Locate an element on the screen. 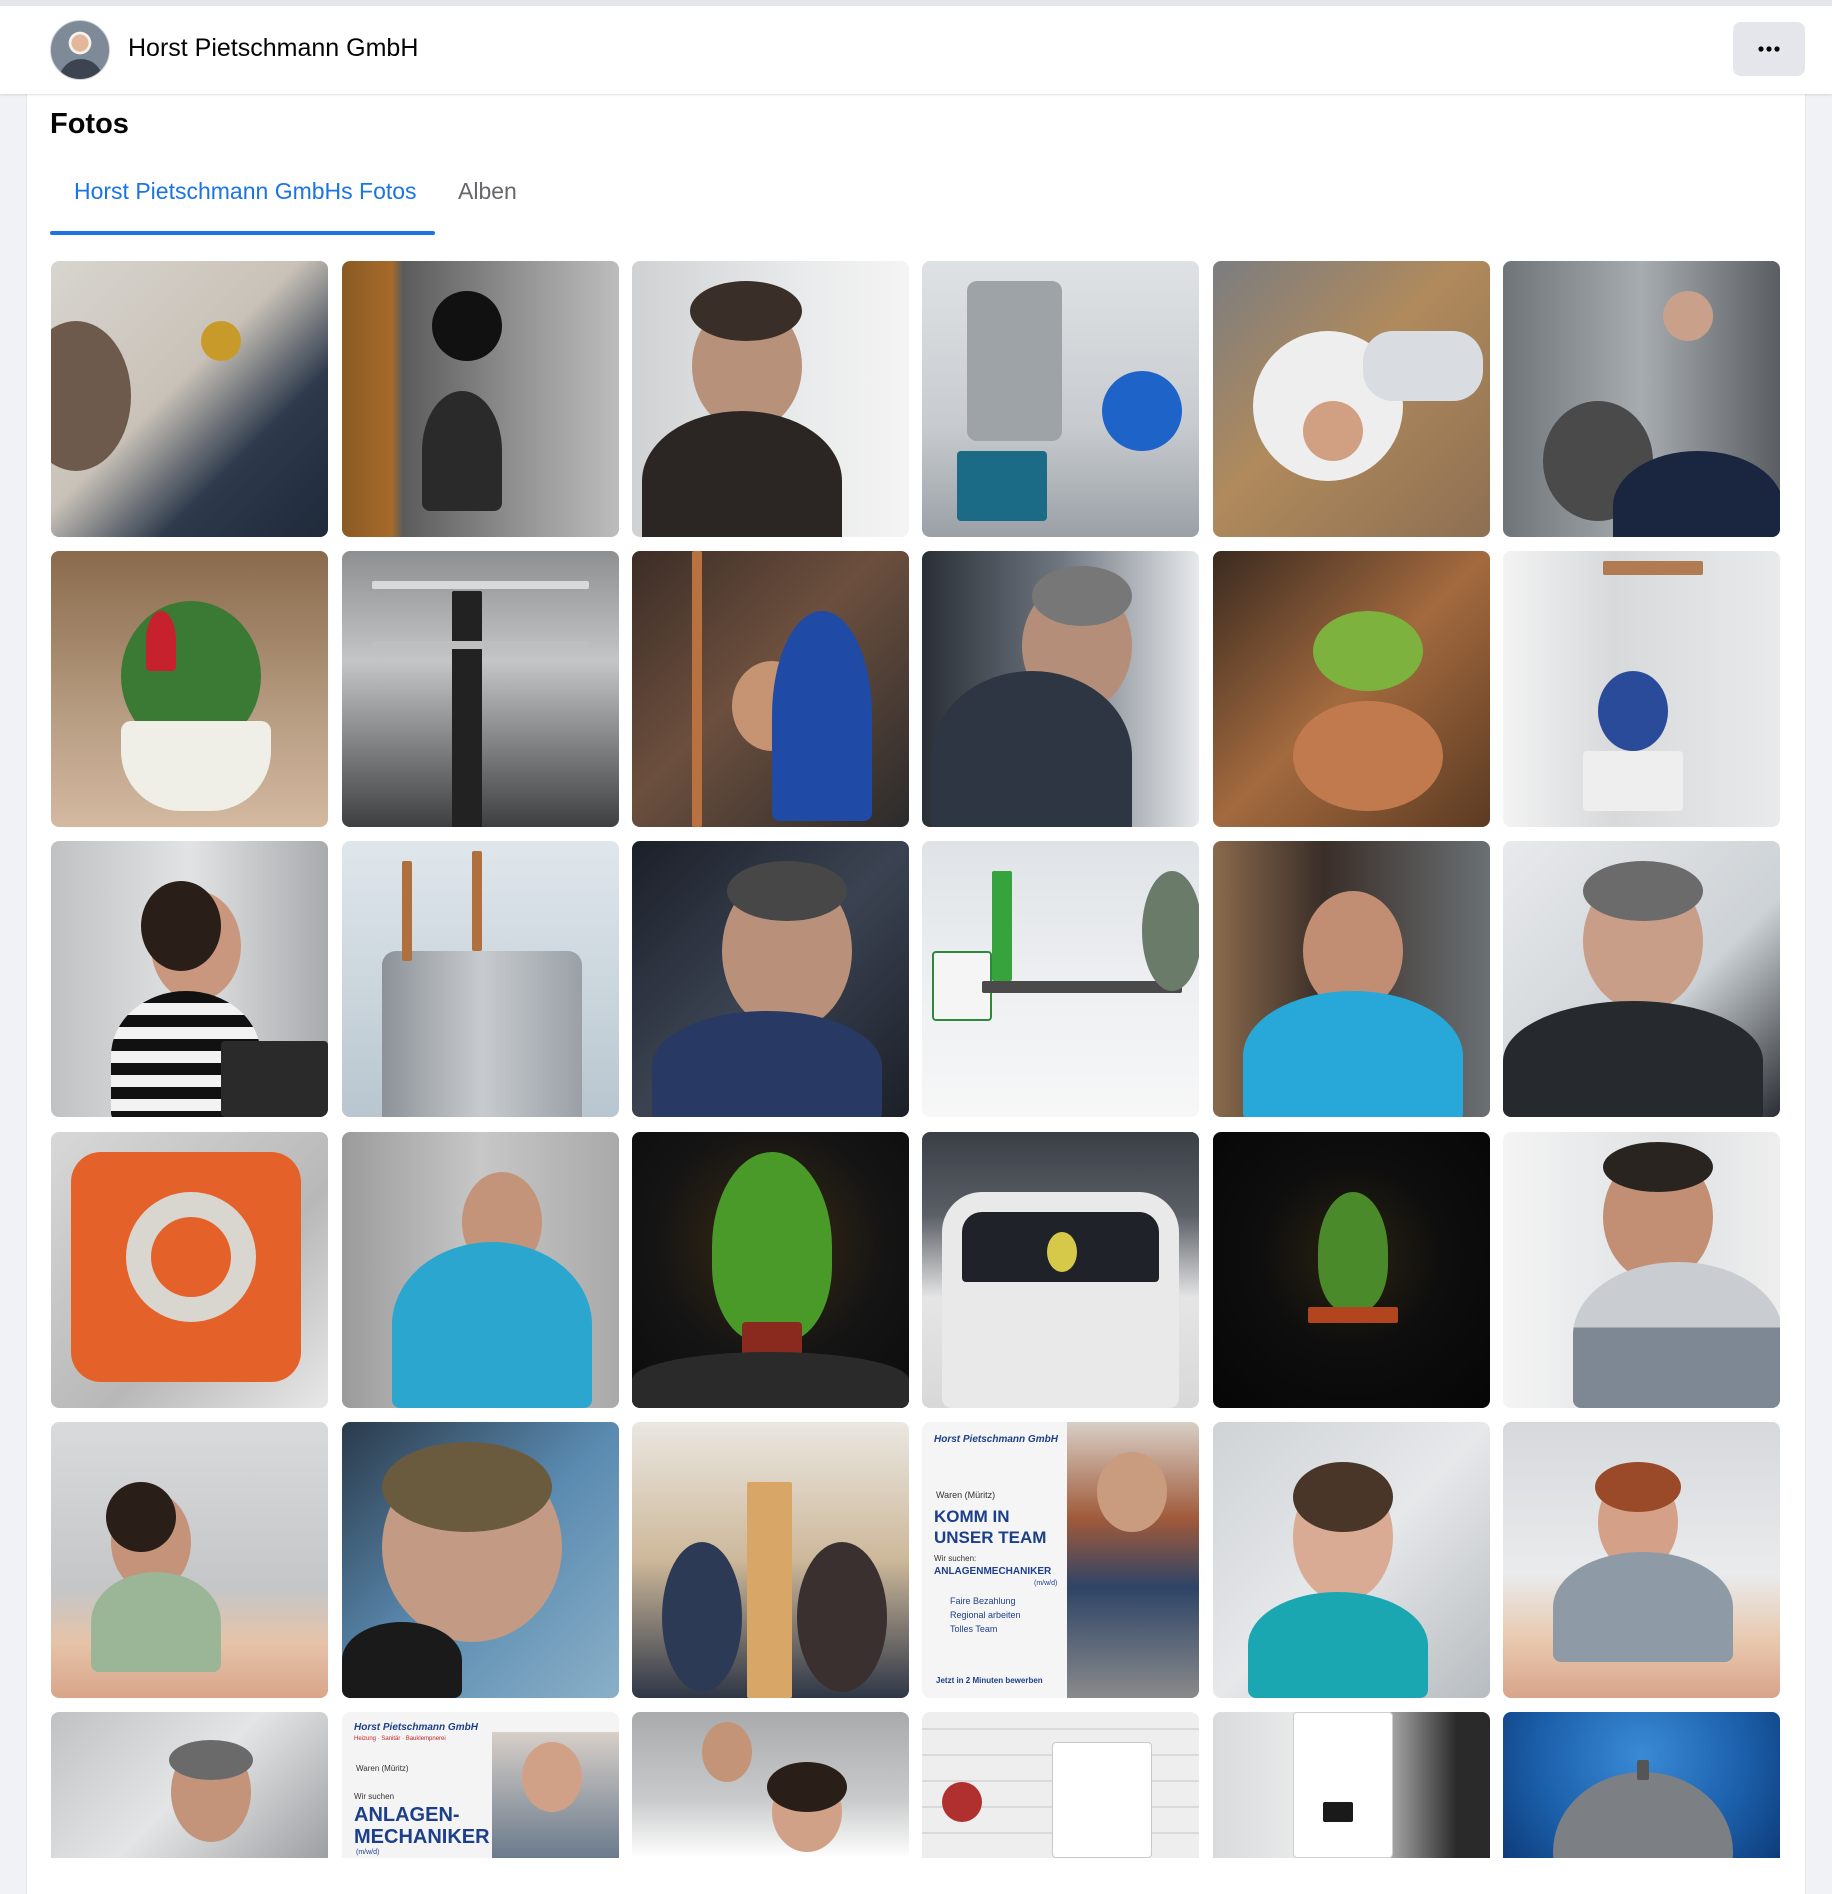 This screenshot has height=1894, width=1832. poster-job: ANLAGENMECHANIKER is located at coordinates (993, 1571).